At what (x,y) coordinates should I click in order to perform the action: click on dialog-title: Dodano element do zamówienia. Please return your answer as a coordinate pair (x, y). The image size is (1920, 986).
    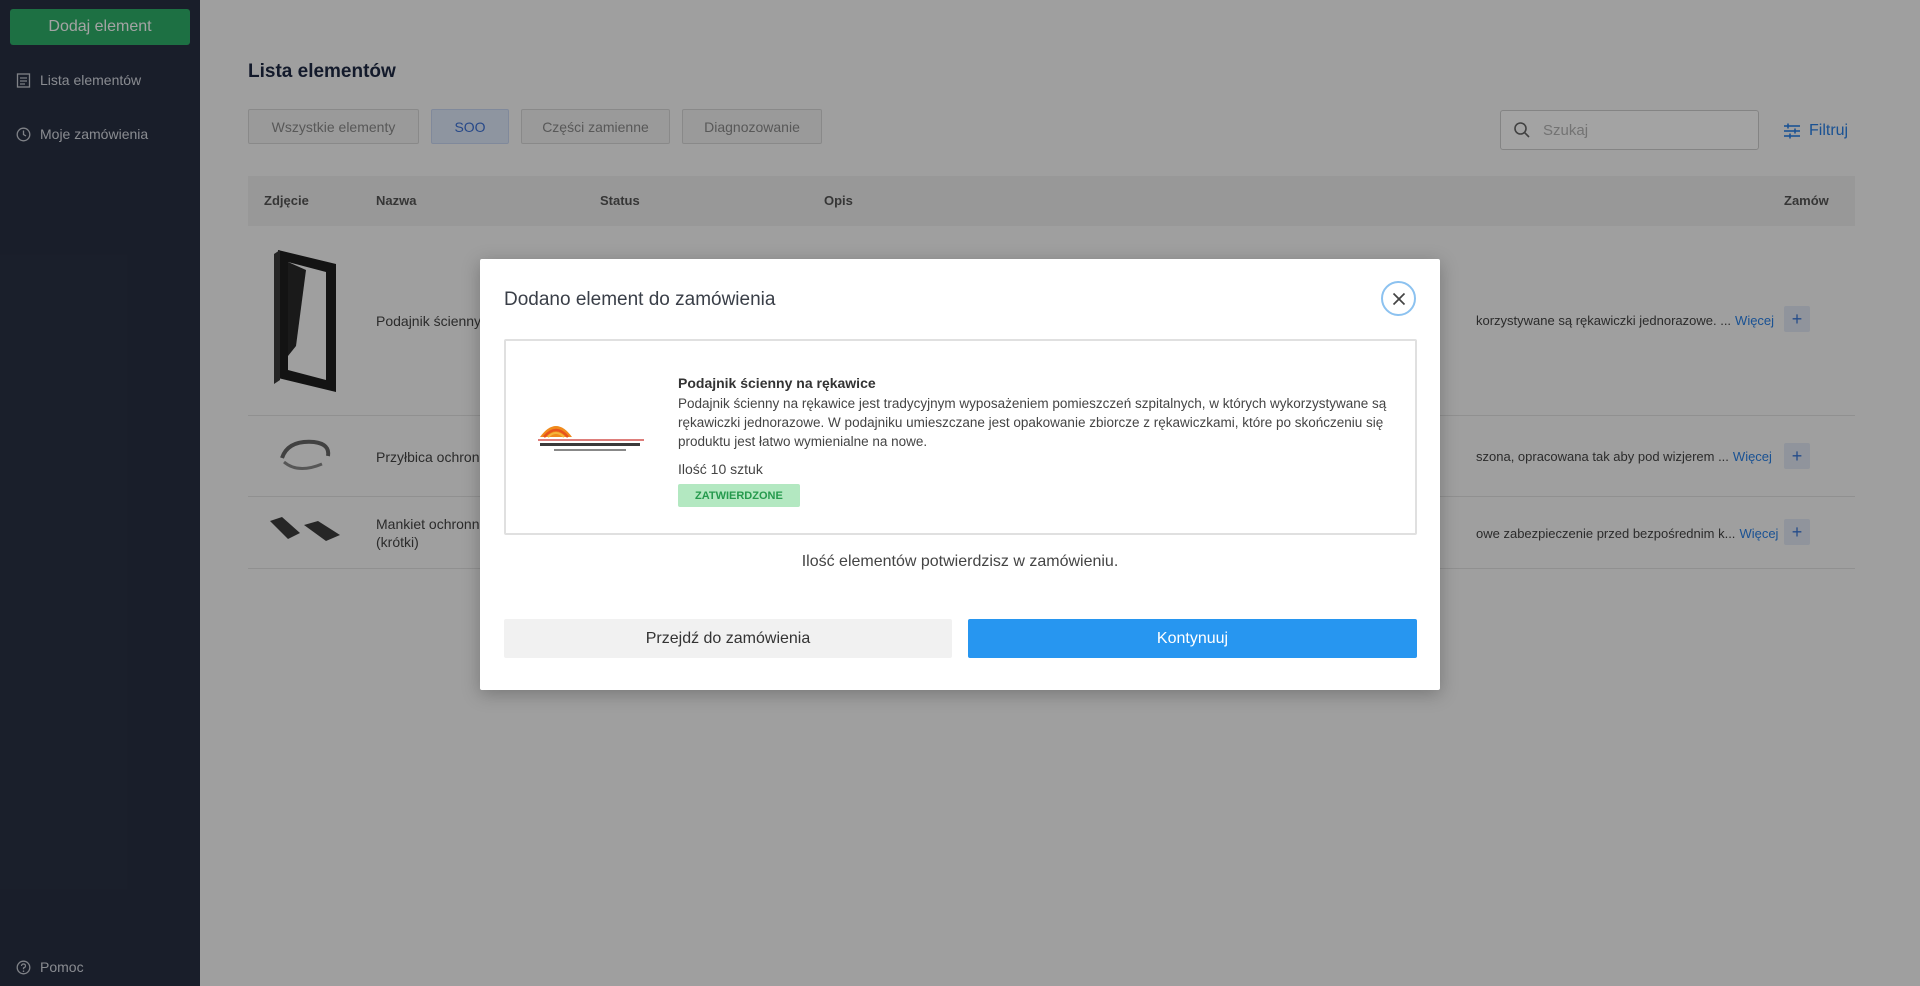
    Looking at the image, I should click on (640, 299).